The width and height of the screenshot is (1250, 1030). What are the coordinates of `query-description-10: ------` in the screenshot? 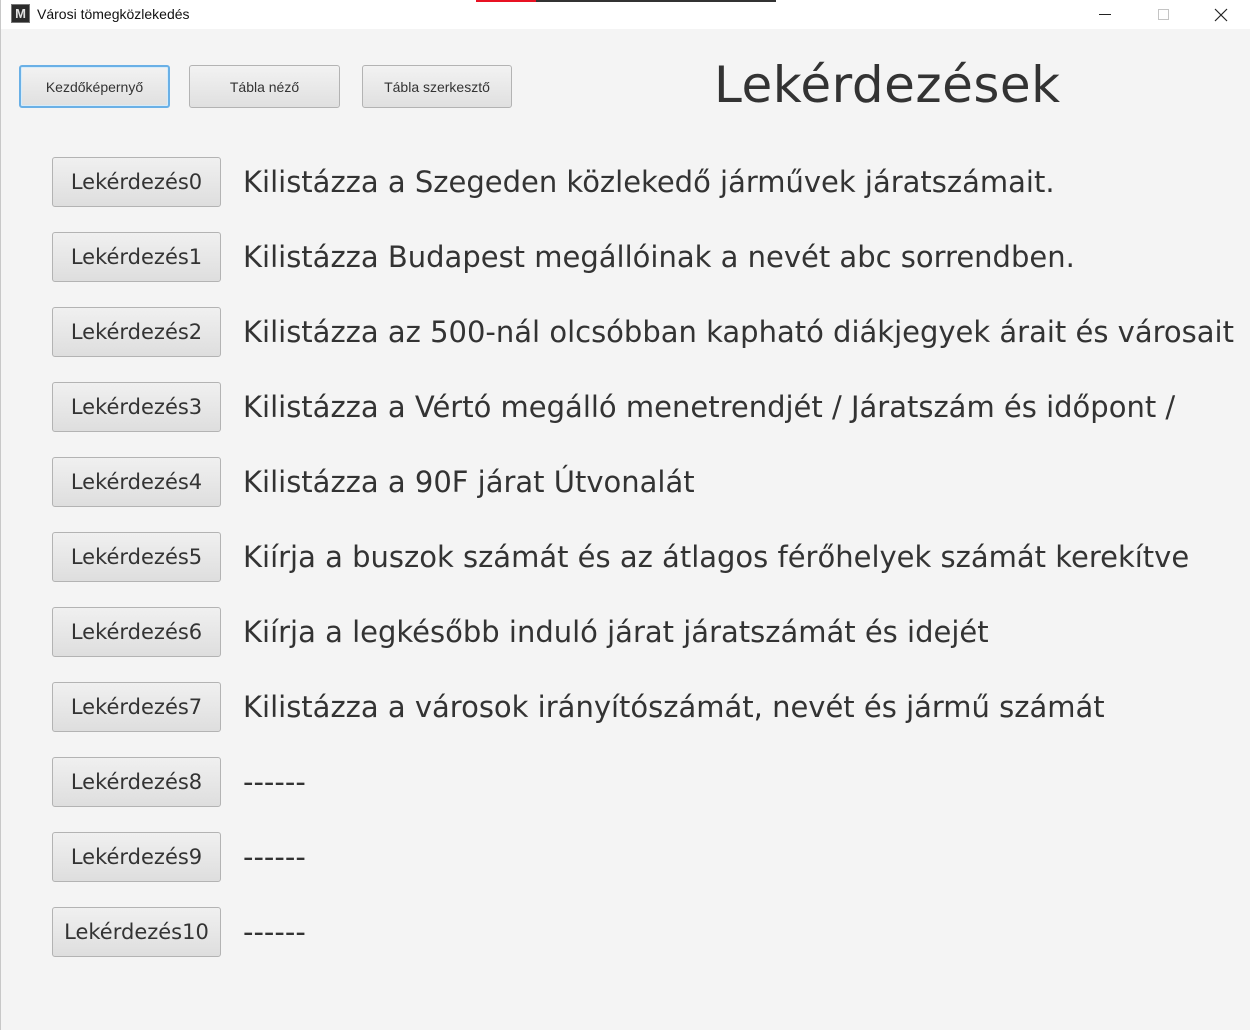 It's located at (274, 932).